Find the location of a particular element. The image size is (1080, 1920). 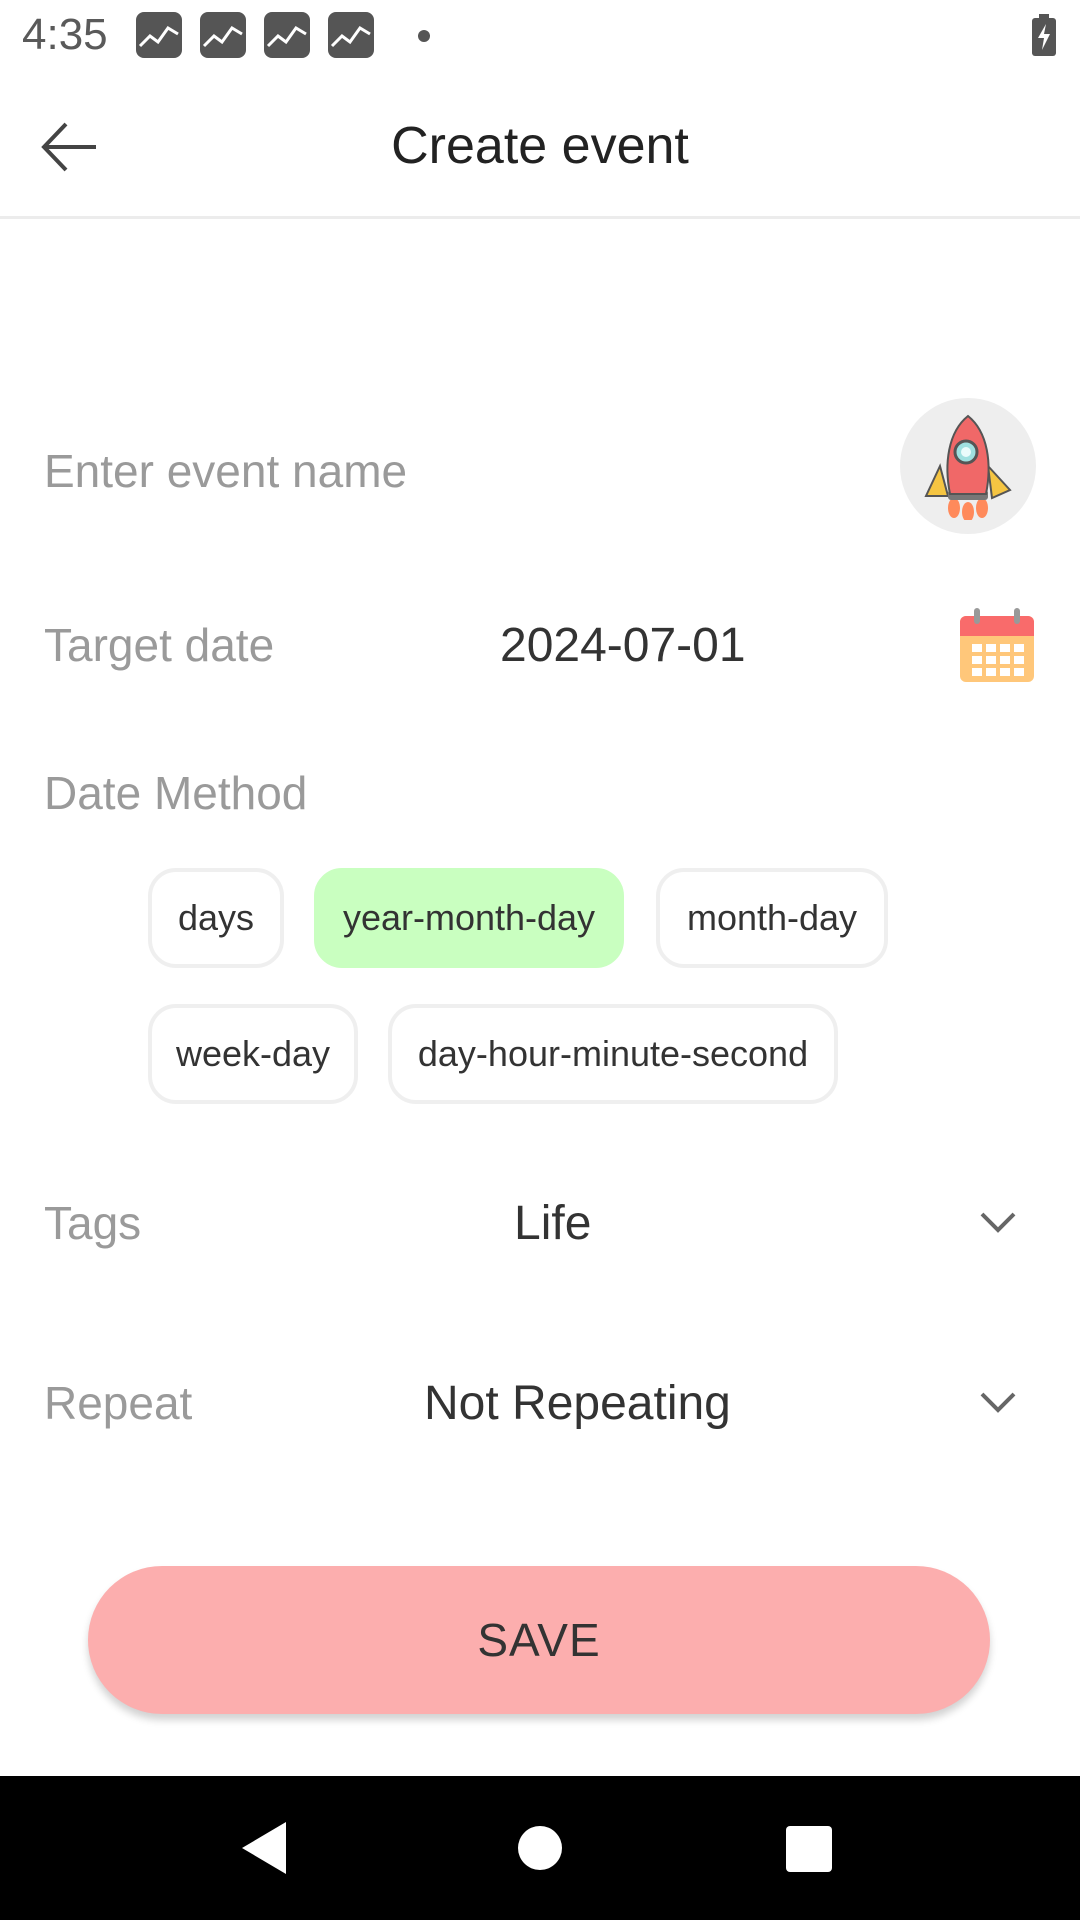

date-method-chip-week-day: week-day is located at coordinates (253, 1054).